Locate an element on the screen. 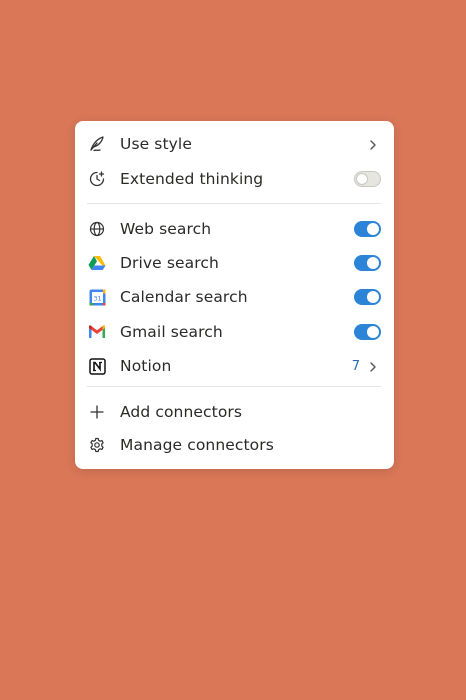 This screenshot has width=466, height=700. notion-count: 7 is located at coordinates (355, 366).